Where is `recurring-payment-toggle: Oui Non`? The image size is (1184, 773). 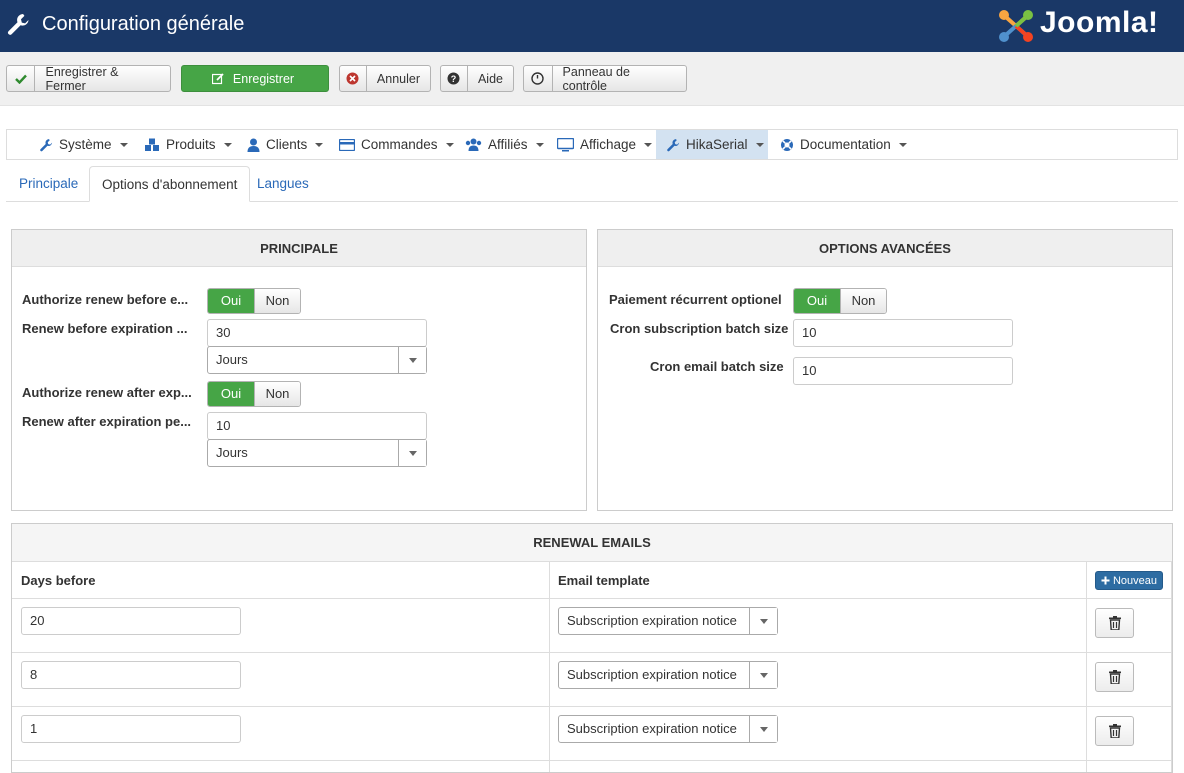 recurring-payment-toggle: Oui Non is located at coordinates (840, 301).